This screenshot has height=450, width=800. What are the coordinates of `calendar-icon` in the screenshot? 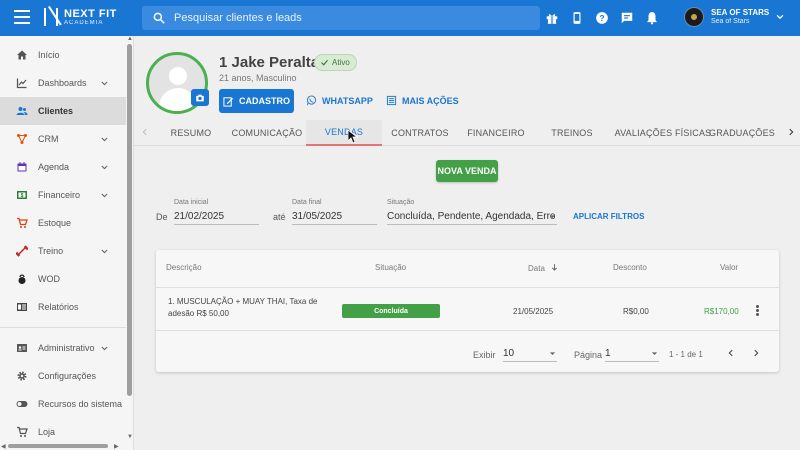 It's located at (22, 167).